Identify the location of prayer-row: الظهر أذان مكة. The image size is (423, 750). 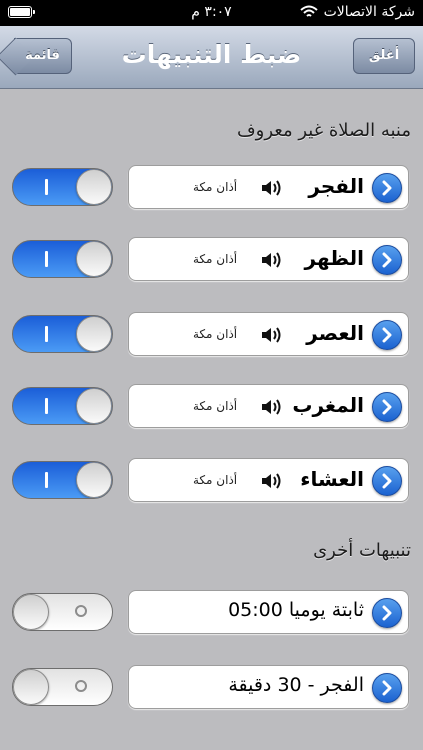
(268, 259).